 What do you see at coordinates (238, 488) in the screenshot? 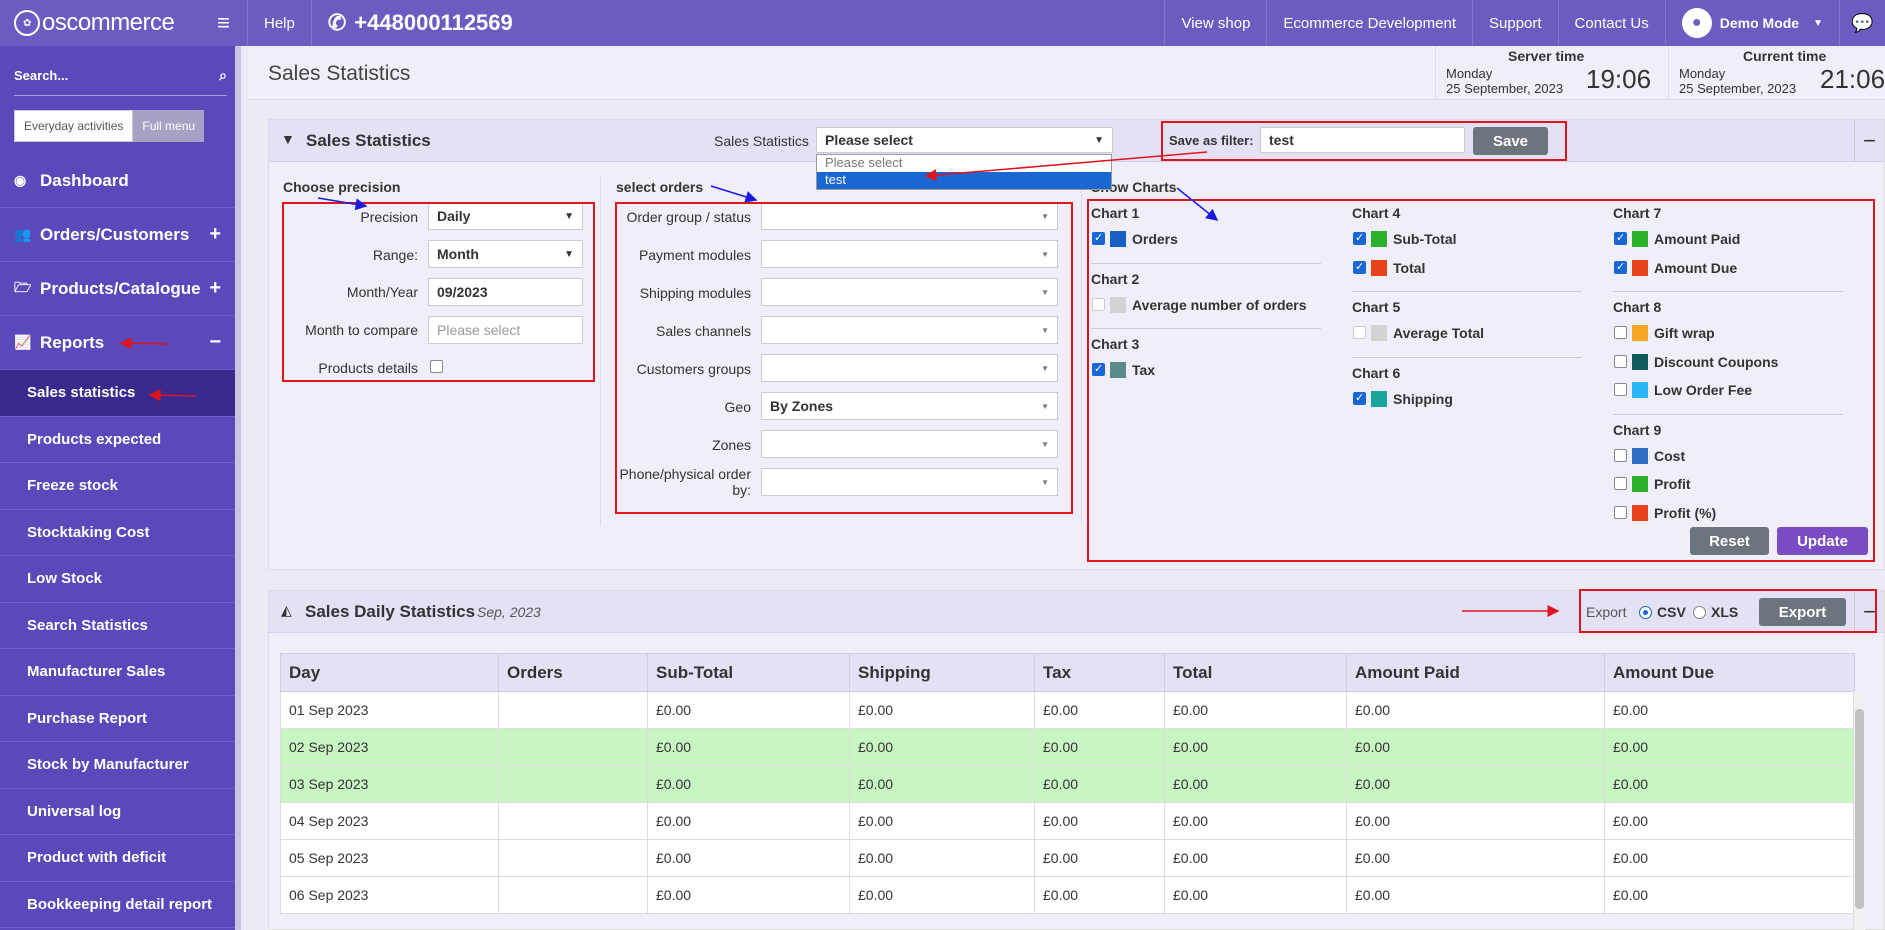
I see `sidebar-scrollbar` at bounding box center [238, 488].